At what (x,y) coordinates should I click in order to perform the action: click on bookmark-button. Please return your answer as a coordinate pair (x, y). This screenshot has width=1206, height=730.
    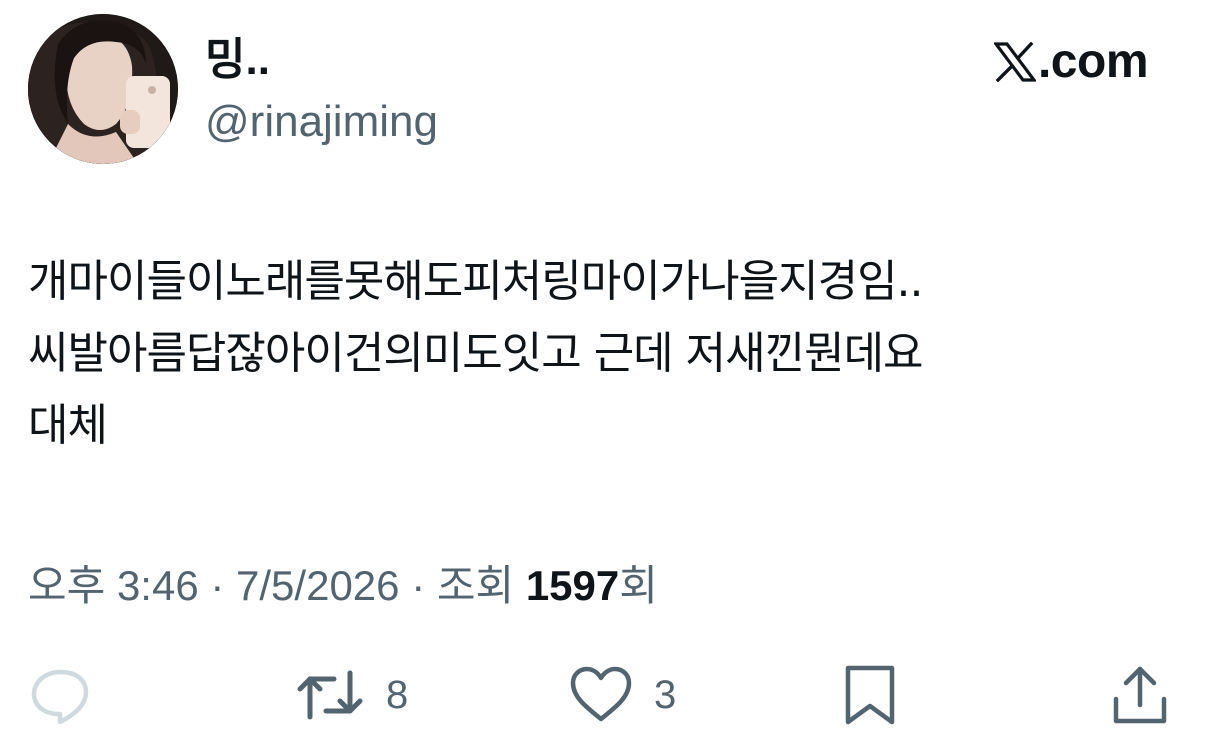
    Looking at the image, I should click on (870, 695).